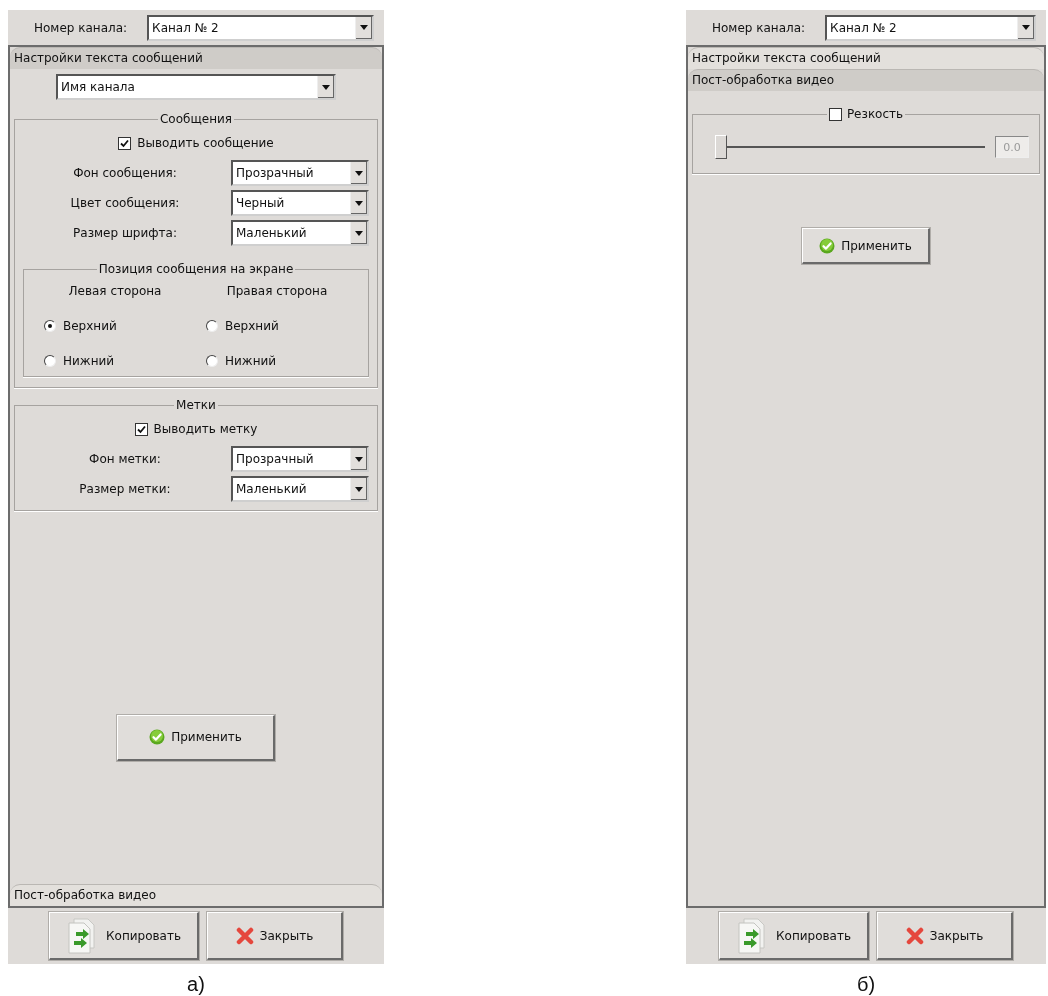  I want to click on group-title: Позиция сообщения на экране, so click(196, 269).